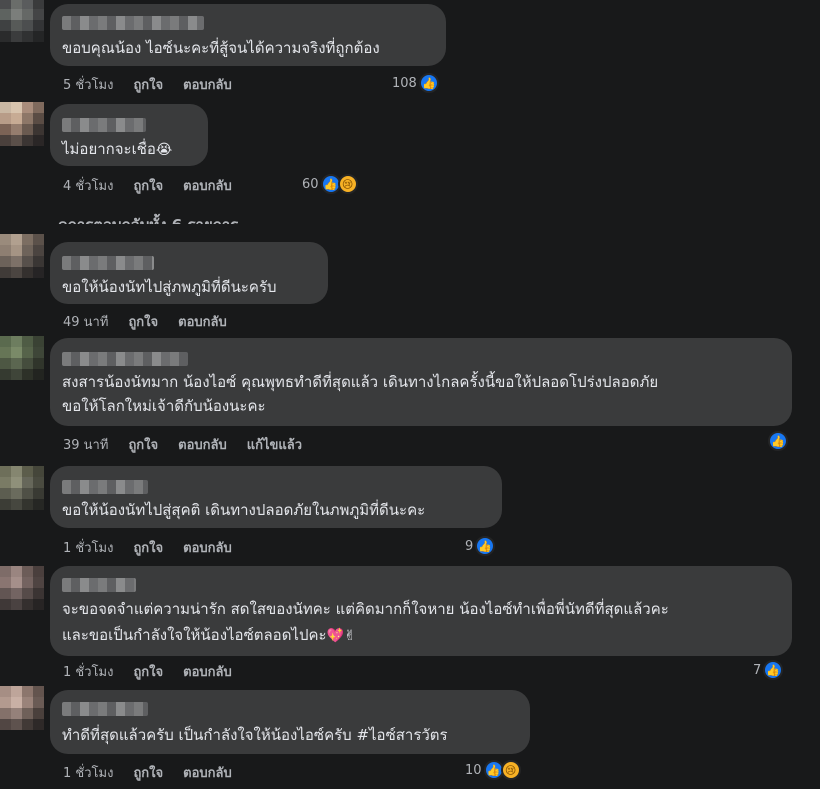 The image size is (820, 789). Describe the element at coordinates (164, 150) in the screenshot. I see `crying-emoji: 😭` at that location.